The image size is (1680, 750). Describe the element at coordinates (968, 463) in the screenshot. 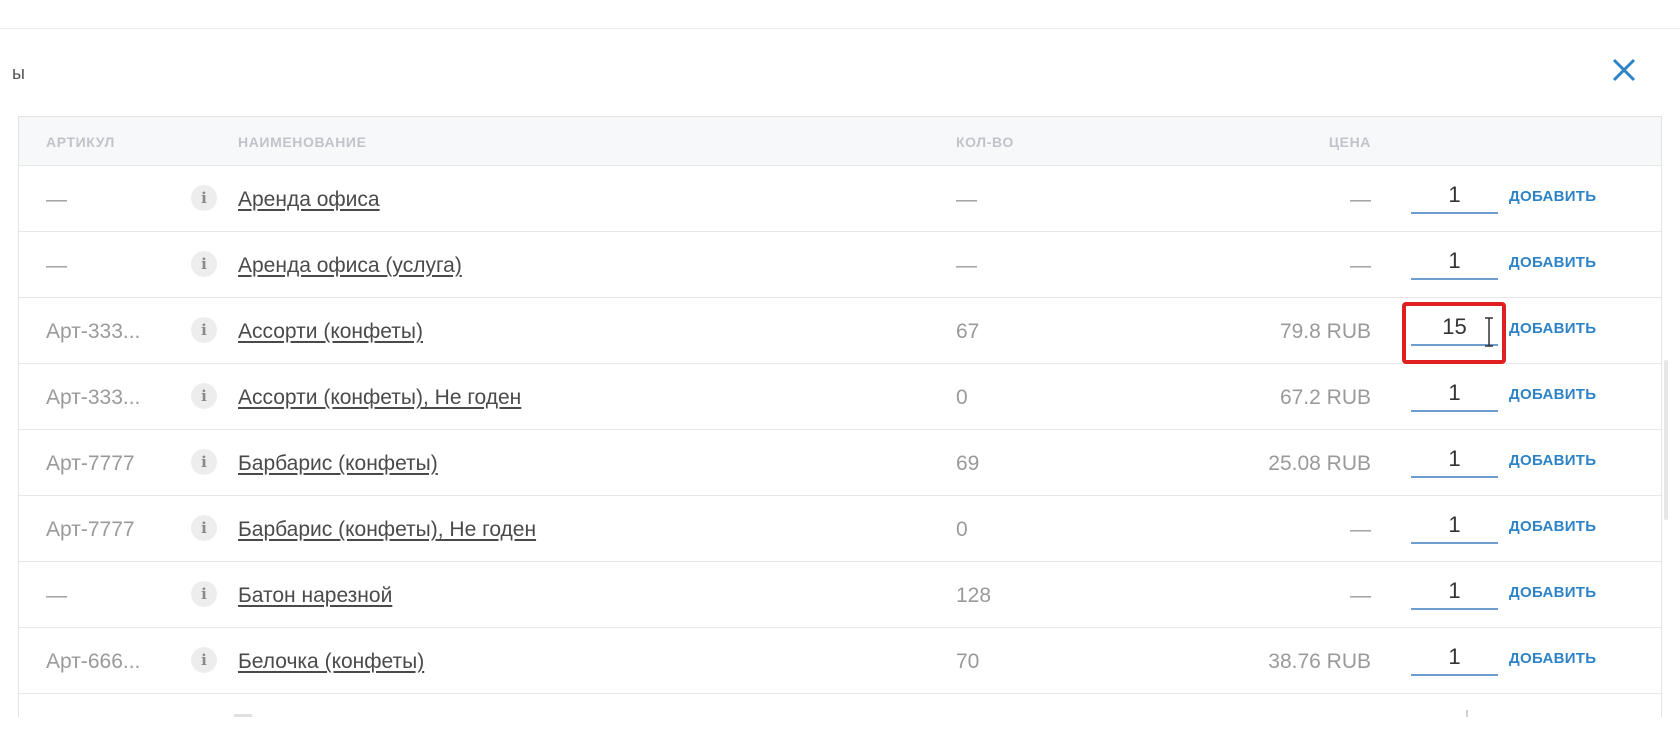

I see `stock-qty-cell: 69` at that location.